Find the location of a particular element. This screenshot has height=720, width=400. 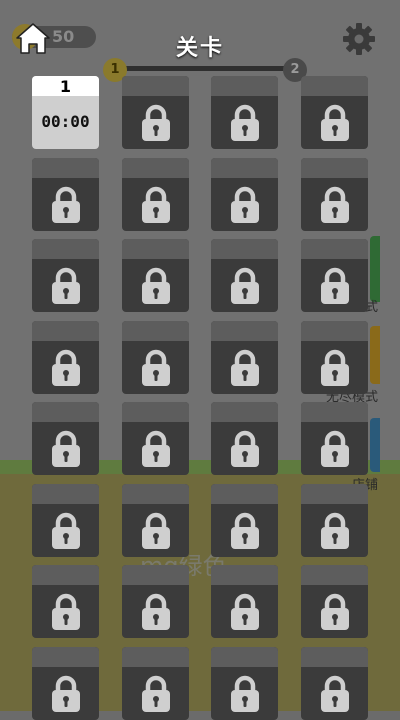

level-tile-unlocked: 1 00:00 is located at coordinates (65, 112).